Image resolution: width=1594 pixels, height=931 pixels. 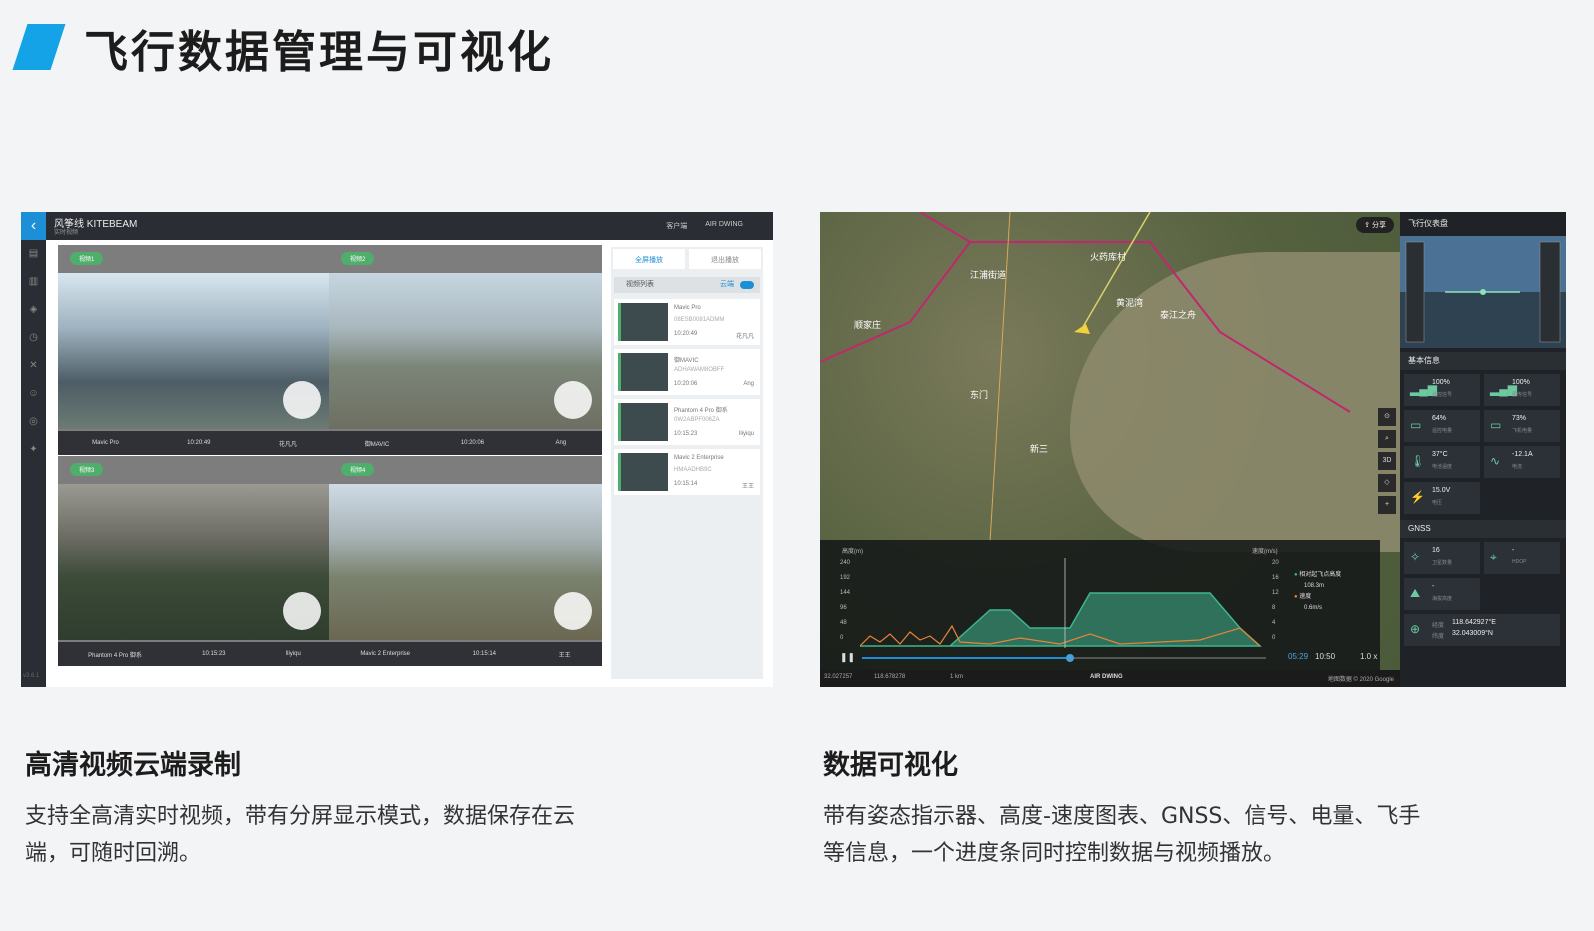 What do you see at coordinates (385, 654) in the screenshot?
I see `tile-model: Mavic 2 Enterprise` at bounding box center [385, 654].